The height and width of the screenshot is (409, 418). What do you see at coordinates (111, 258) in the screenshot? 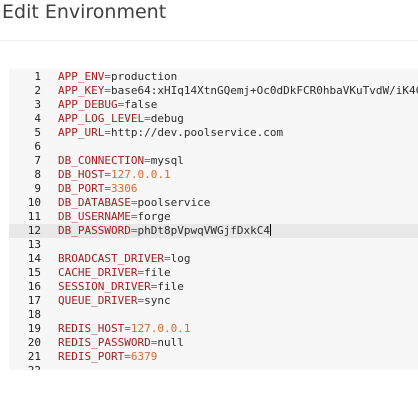
I see `env-key: BROADCAST_DRIVER` at bounding box center [111, 258].